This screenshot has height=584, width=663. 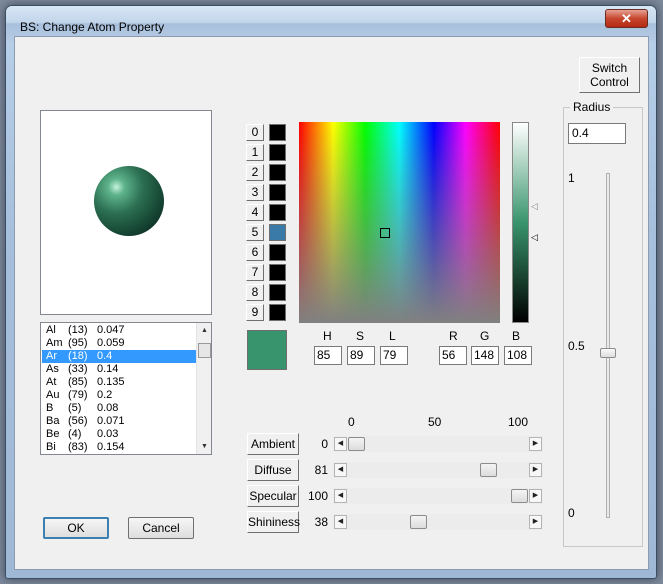 What do you see at coordinates (129, 201) in the screenshot?
I see `atom-sphere` at bounding box center [129, 201].